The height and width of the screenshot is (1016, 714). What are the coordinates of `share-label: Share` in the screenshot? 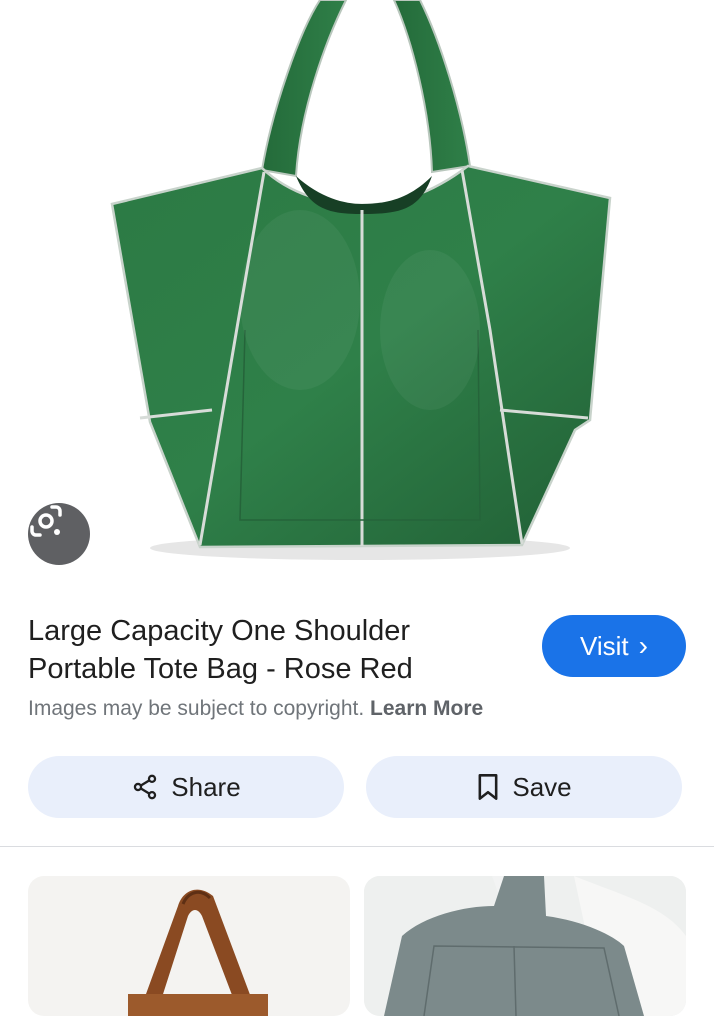 It's located at (206, 786).